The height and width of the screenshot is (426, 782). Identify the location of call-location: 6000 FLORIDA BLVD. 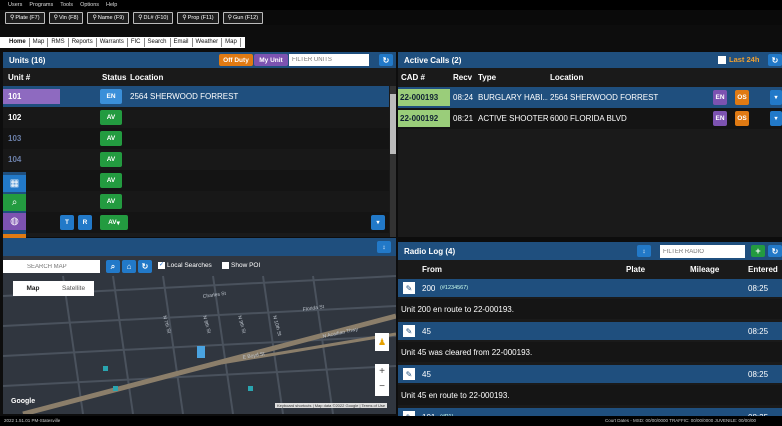
(588, 118).